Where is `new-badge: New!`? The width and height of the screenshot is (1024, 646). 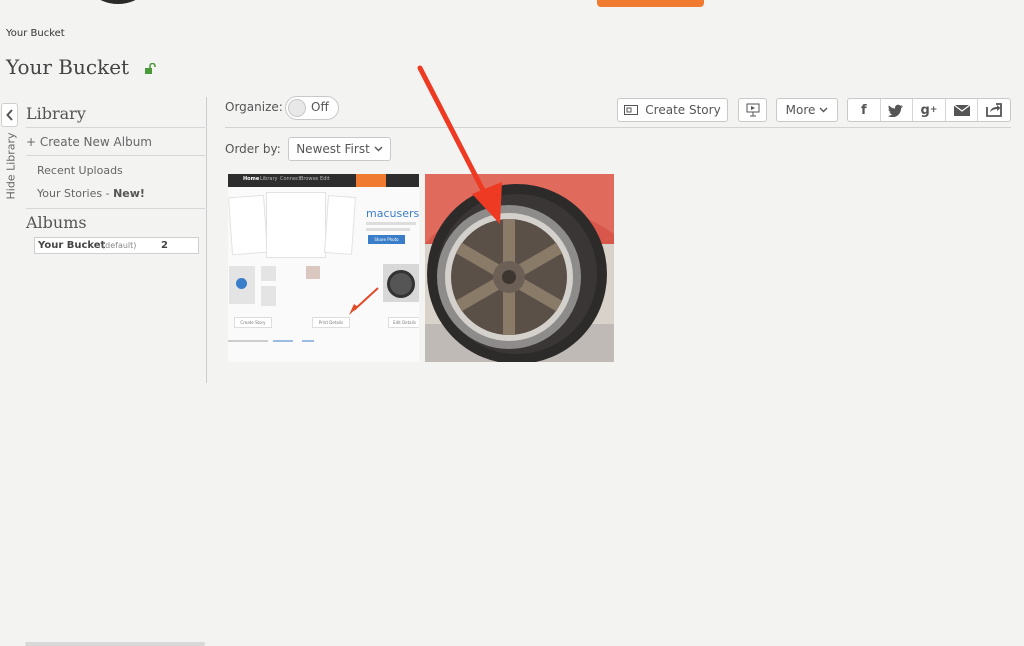
new-badge: New! is located at coordinates (129, 193).